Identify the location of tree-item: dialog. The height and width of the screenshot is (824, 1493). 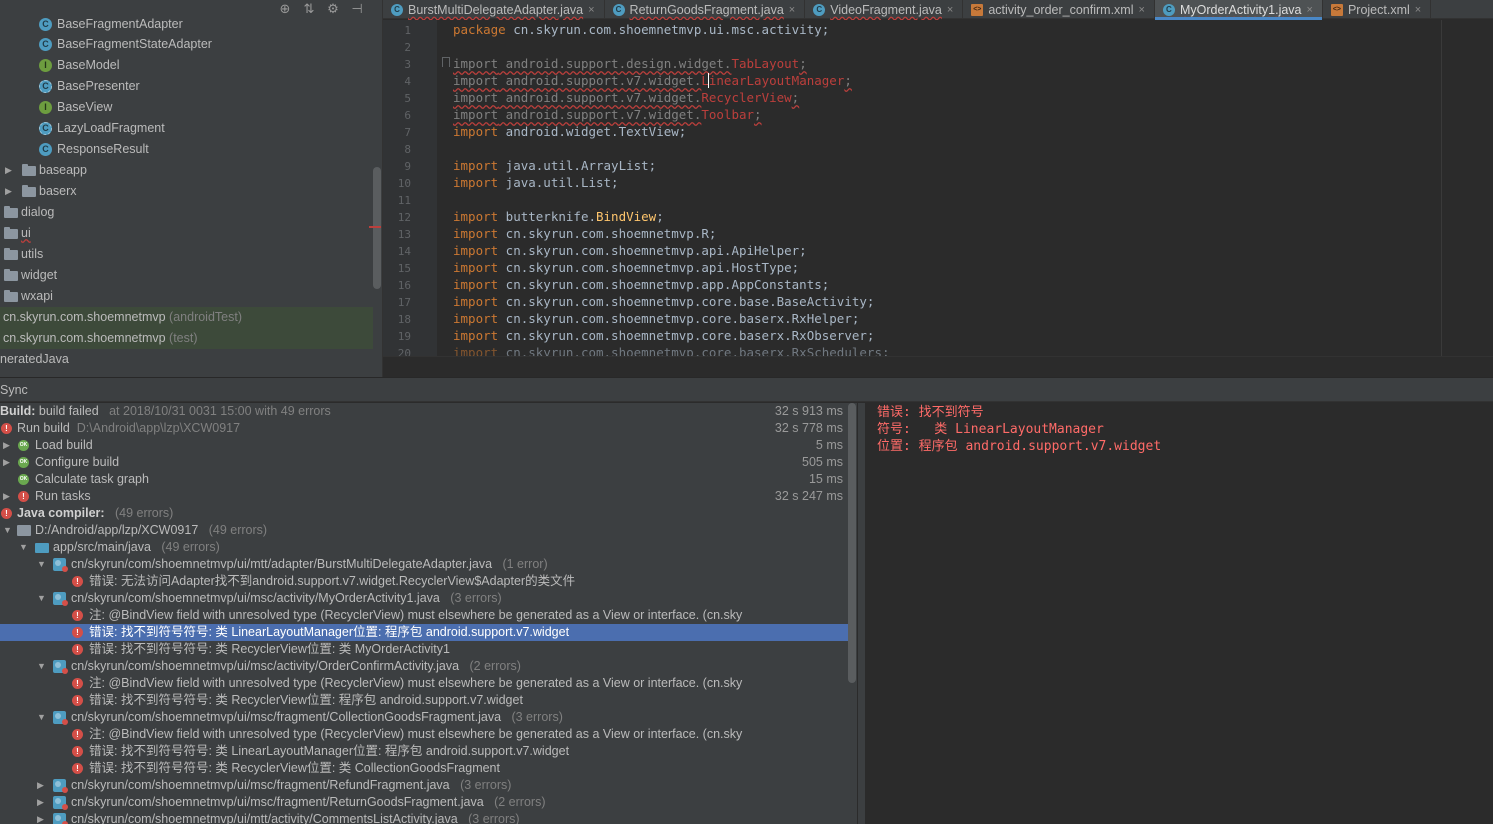
(186, 212).